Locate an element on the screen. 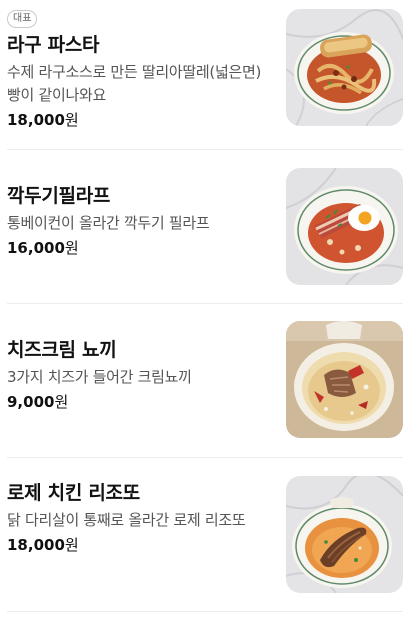 The width and height of the screenshot is (420, 618). rose-chicken-risotto-image-art is located at coordinates (344, 534).